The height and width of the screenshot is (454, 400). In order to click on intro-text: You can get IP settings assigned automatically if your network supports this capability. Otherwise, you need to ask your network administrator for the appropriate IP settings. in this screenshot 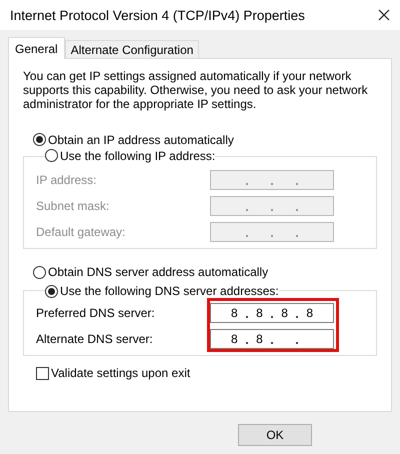, I will do `click(196, 90)`.